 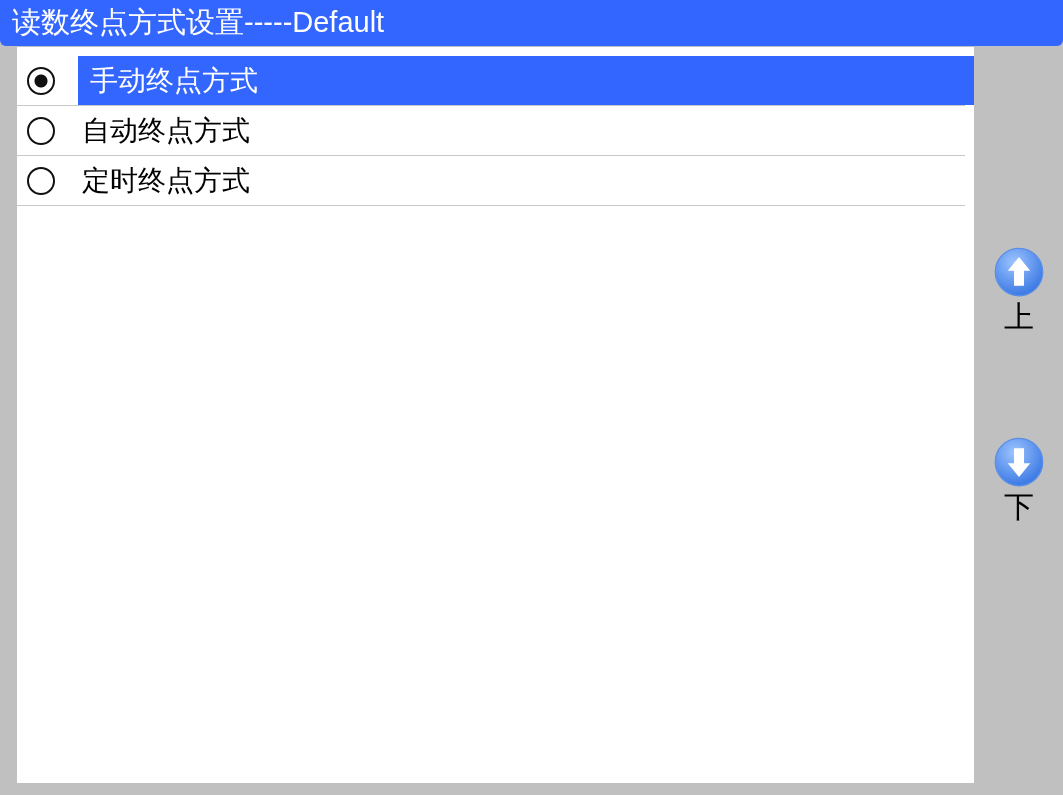 What do you see at coordinates (1018, 482) in the screenshot?
I see `scroll-down-button: 下` at bounding box center [1018, 482].